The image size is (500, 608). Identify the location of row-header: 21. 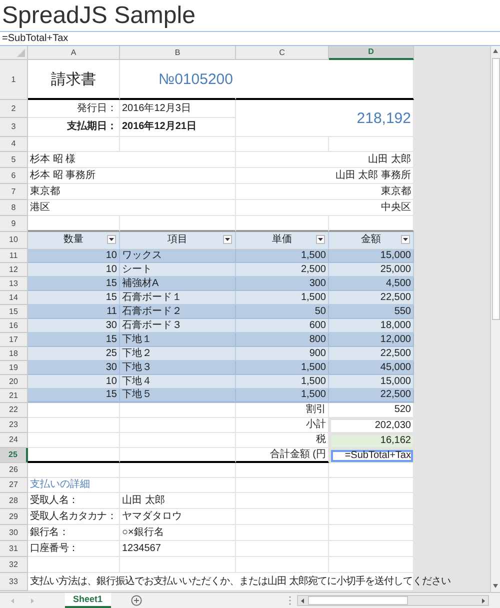
(14, 396).